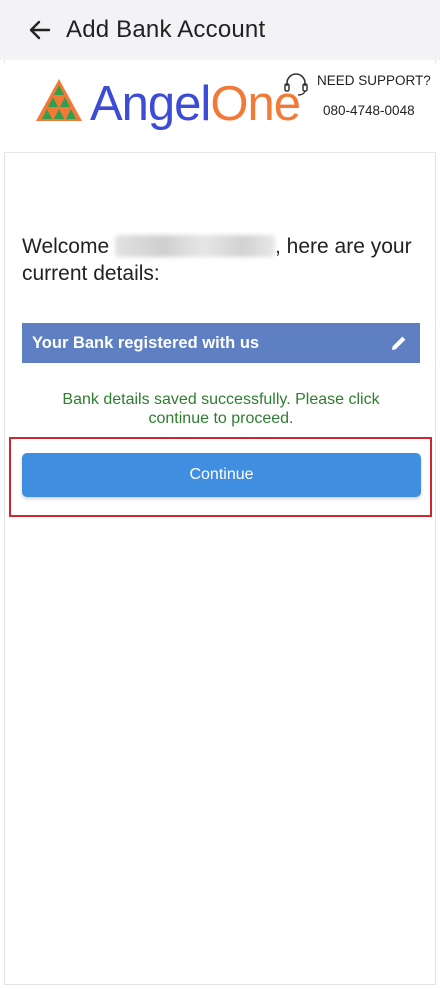  I want to click on redacted-user-name, so click(194, 246).